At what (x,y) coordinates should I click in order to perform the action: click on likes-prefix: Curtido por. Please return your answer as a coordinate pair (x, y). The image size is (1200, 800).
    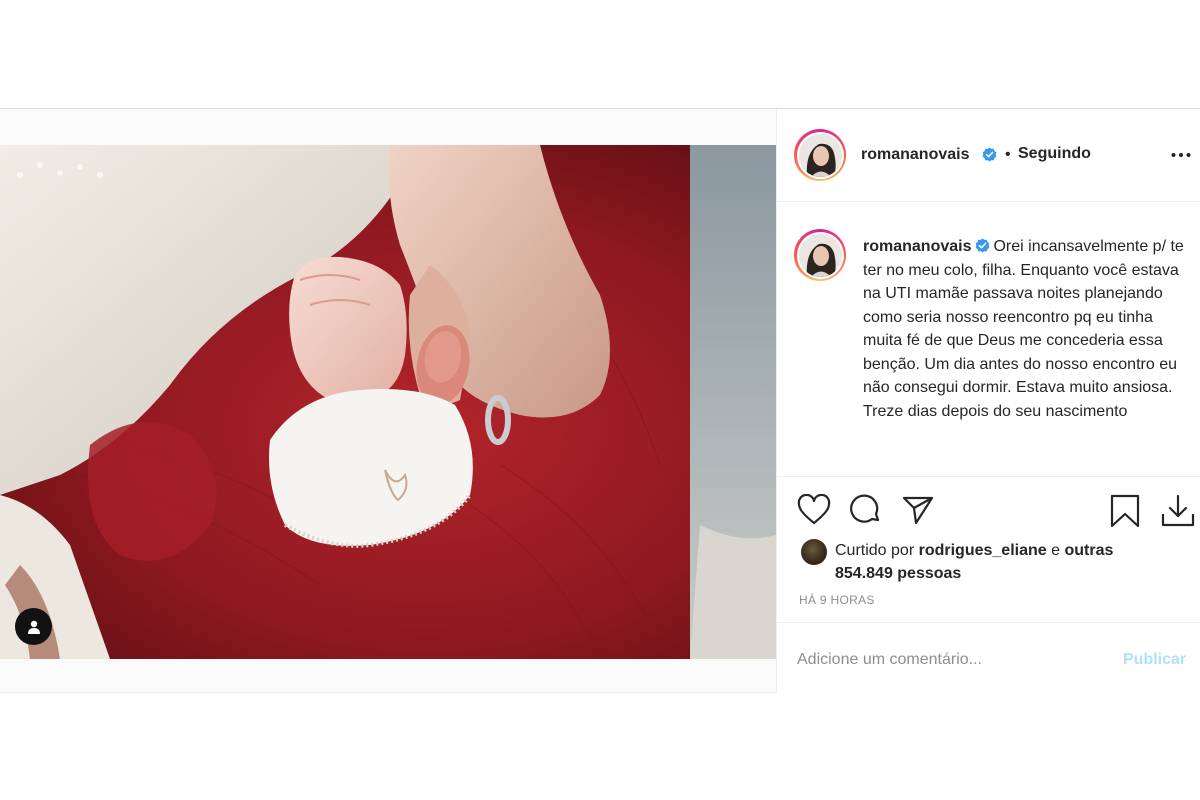
    Looking at the image, I should click on (875, 550).